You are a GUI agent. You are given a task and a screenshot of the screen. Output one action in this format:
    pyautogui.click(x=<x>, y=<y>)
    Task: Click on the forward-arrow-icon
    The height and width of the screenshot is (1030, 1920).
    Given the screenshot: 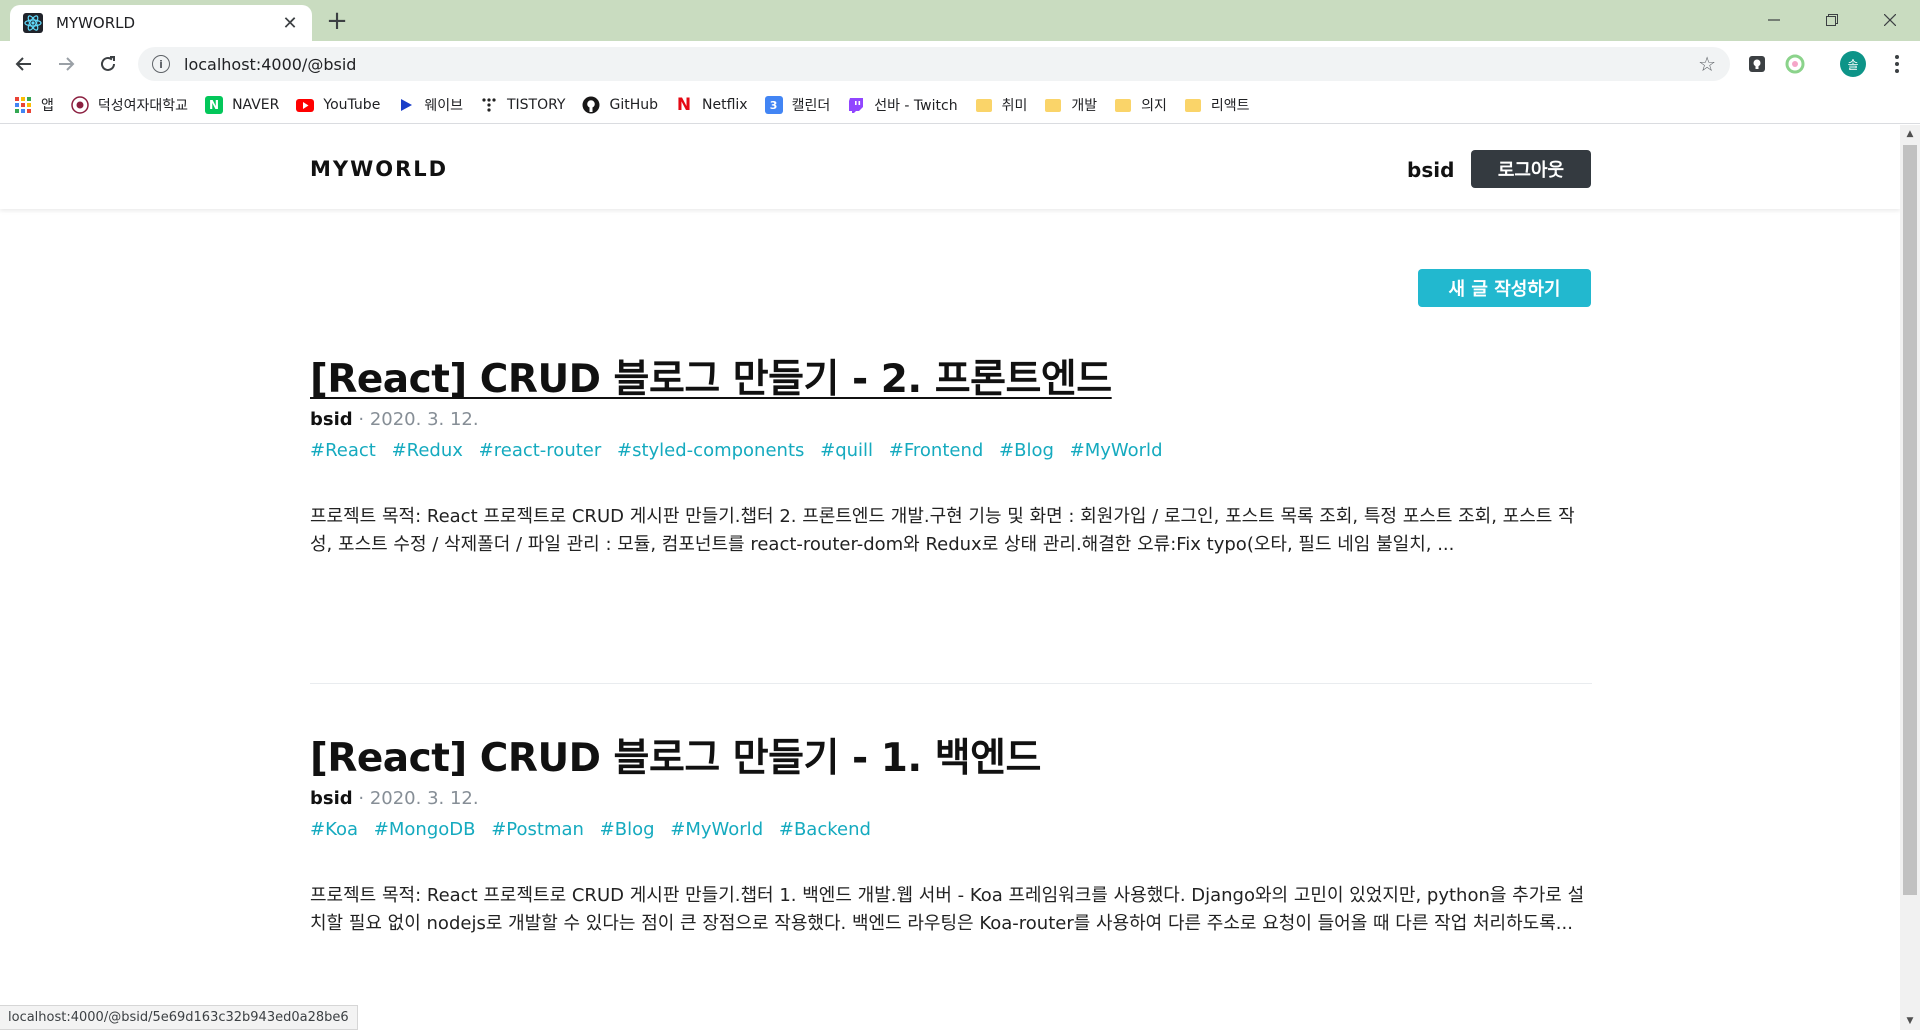 What is the action you would take?
    pyautogui.click(x=66, y=64)
    